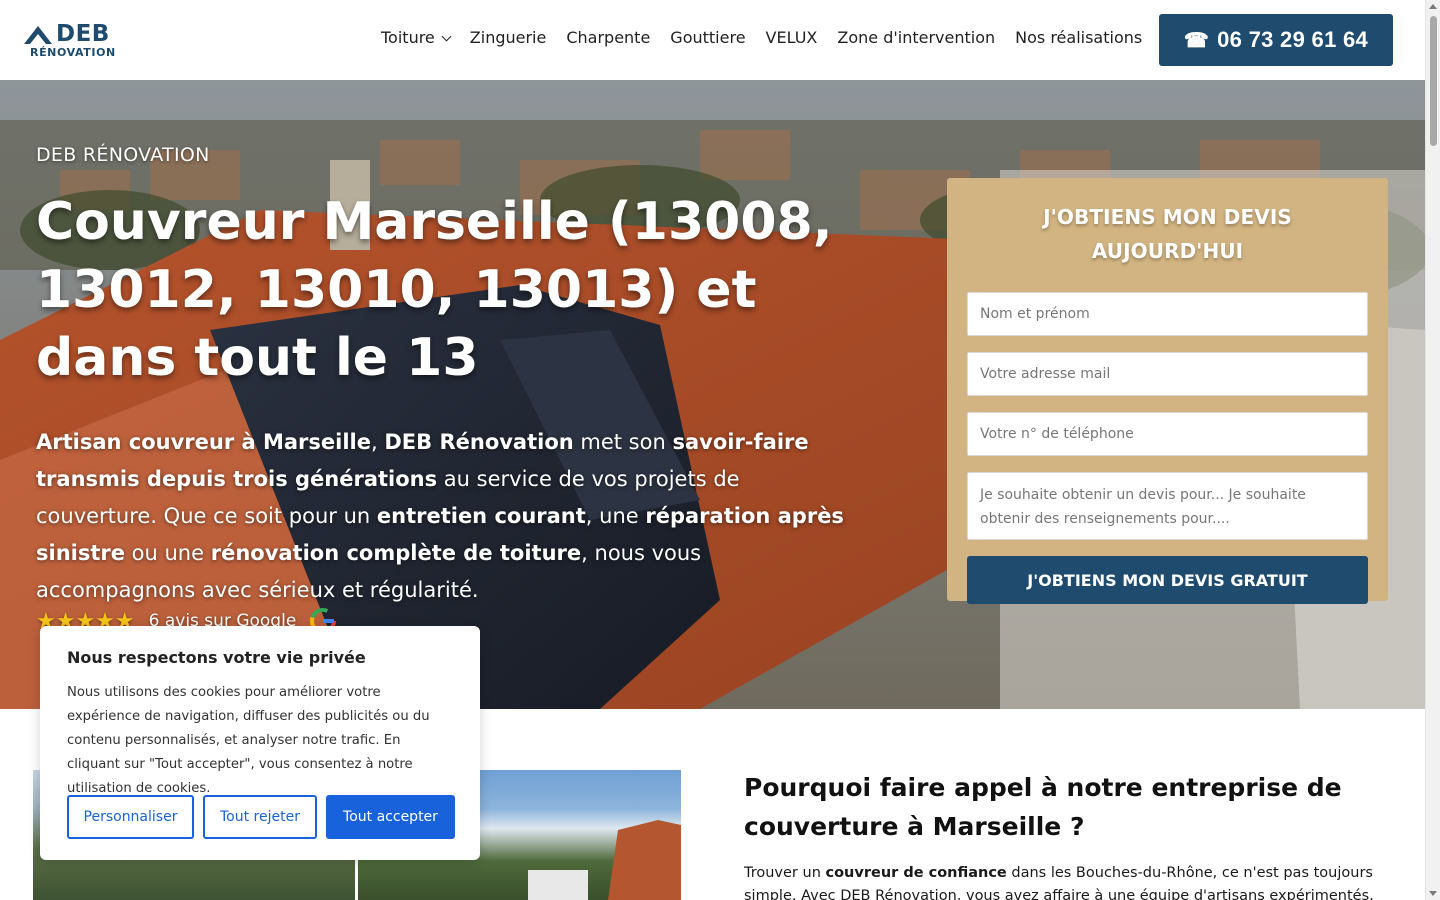 Image resolution: width=1440 pixels, height=900 pixels. What do you see at coordinates (1433, 81) in the screenshot?
I see `scroll-thumb` at bounding box center [1433, 81].